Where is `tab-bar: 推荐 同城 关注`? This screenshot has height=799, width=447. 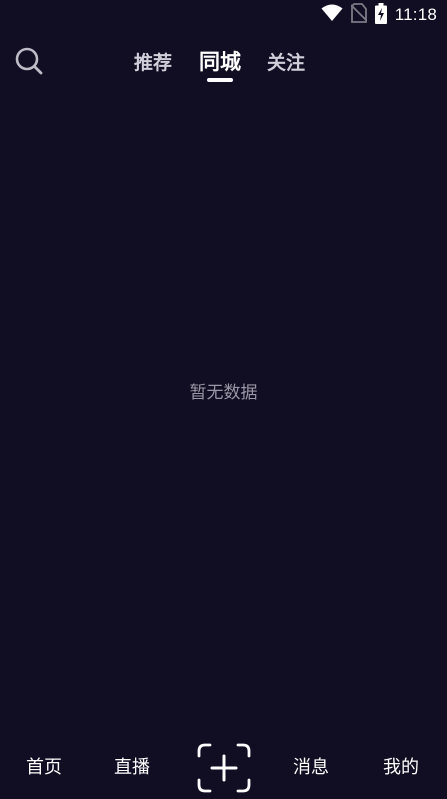 tab-bar: 推荐 同城 关注 is located at coordinates (223, 61).